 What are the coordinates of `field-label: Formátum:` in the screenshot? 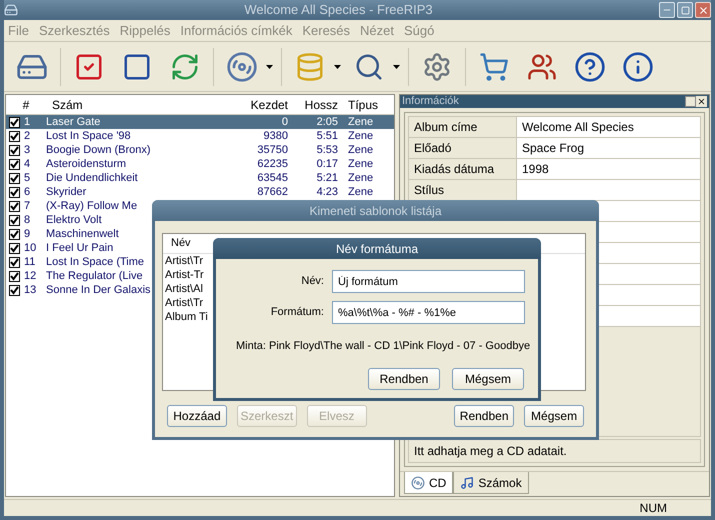 It's located at (297, 312).